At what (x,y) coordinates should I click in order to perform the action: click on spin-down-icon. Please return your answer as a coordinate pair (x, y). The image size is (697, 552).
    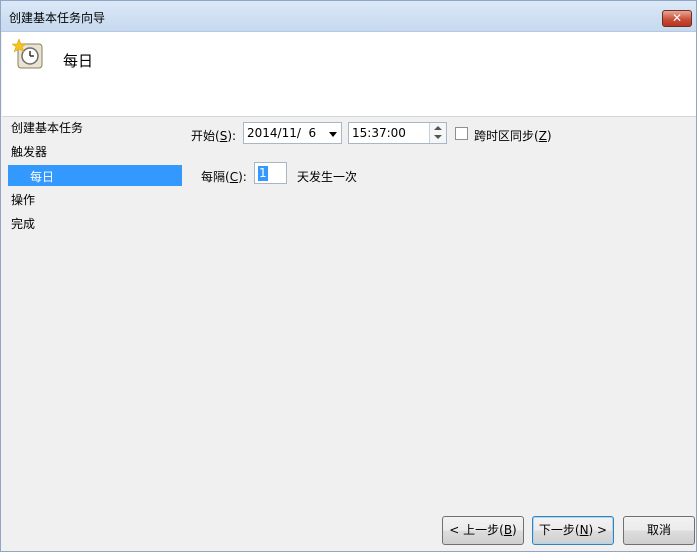
    Looking at the image, I should click on (438, 137).